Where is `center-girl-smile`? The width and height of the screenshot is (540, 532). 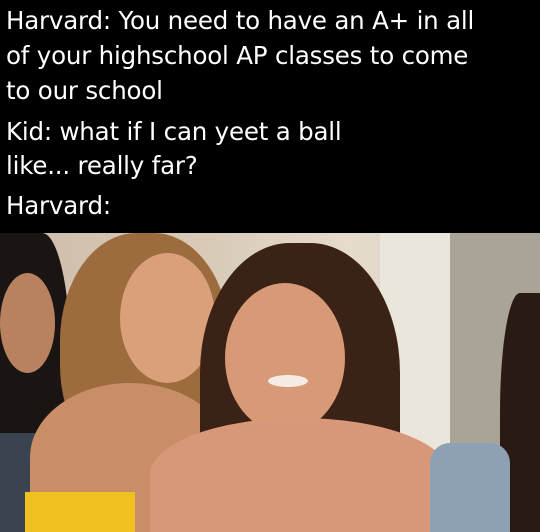 center-girl-smile is located at coordinates (288, 381).